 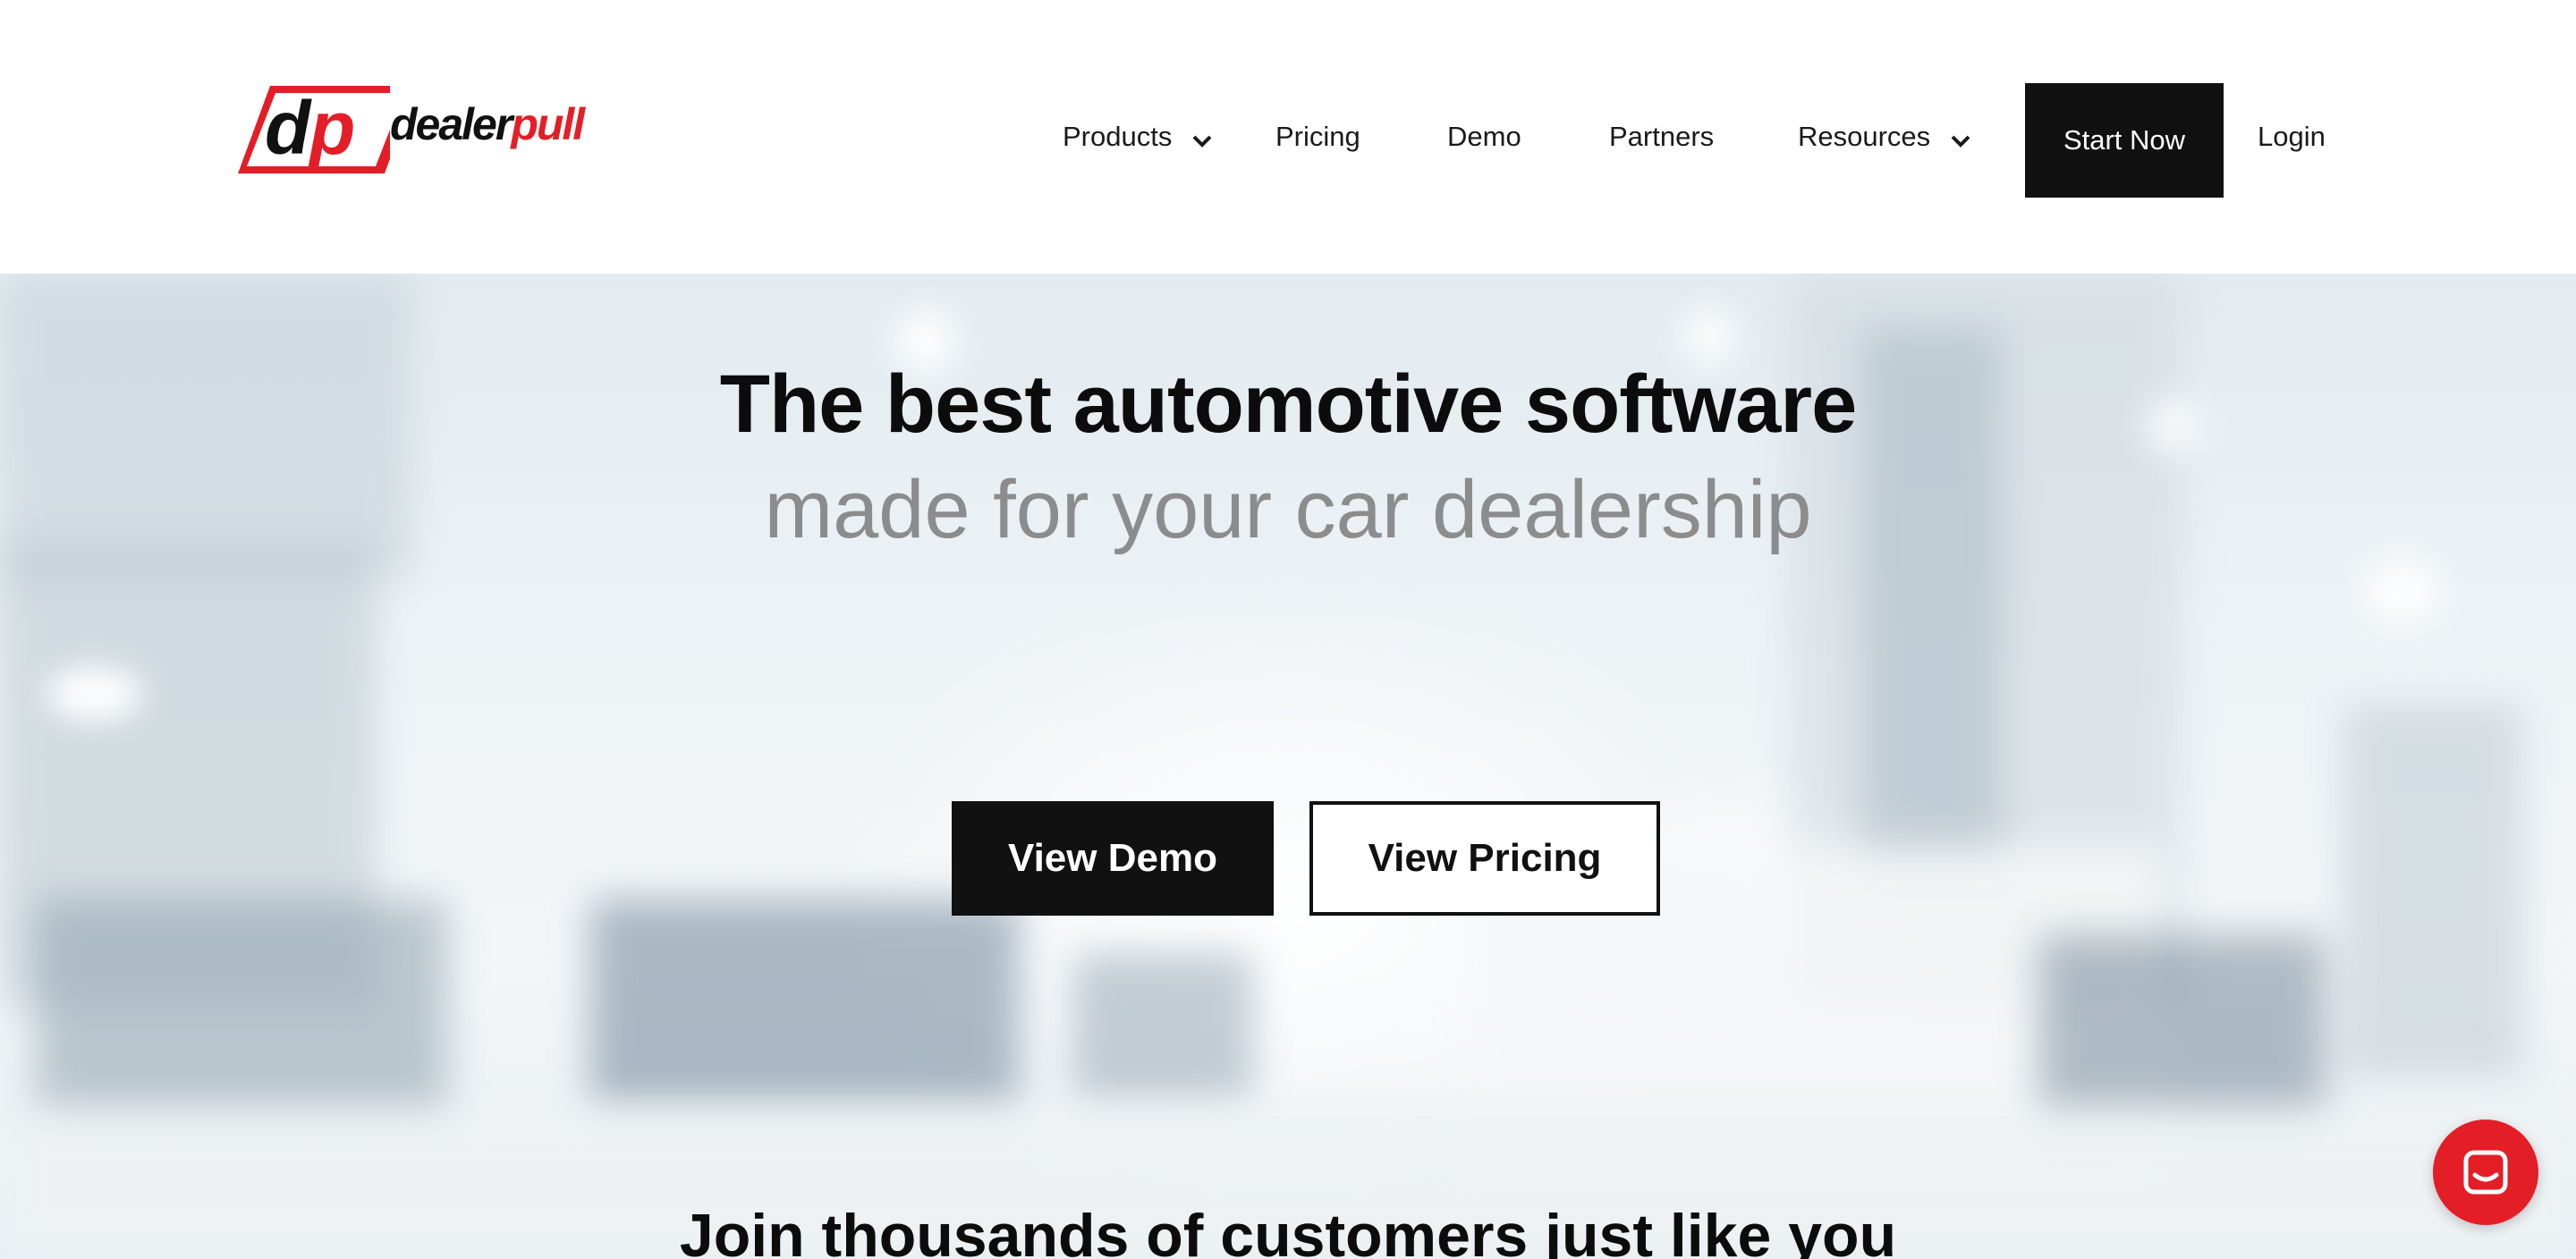 I want to click on chat-bubble-icon, so click(x=2485, y=1172).